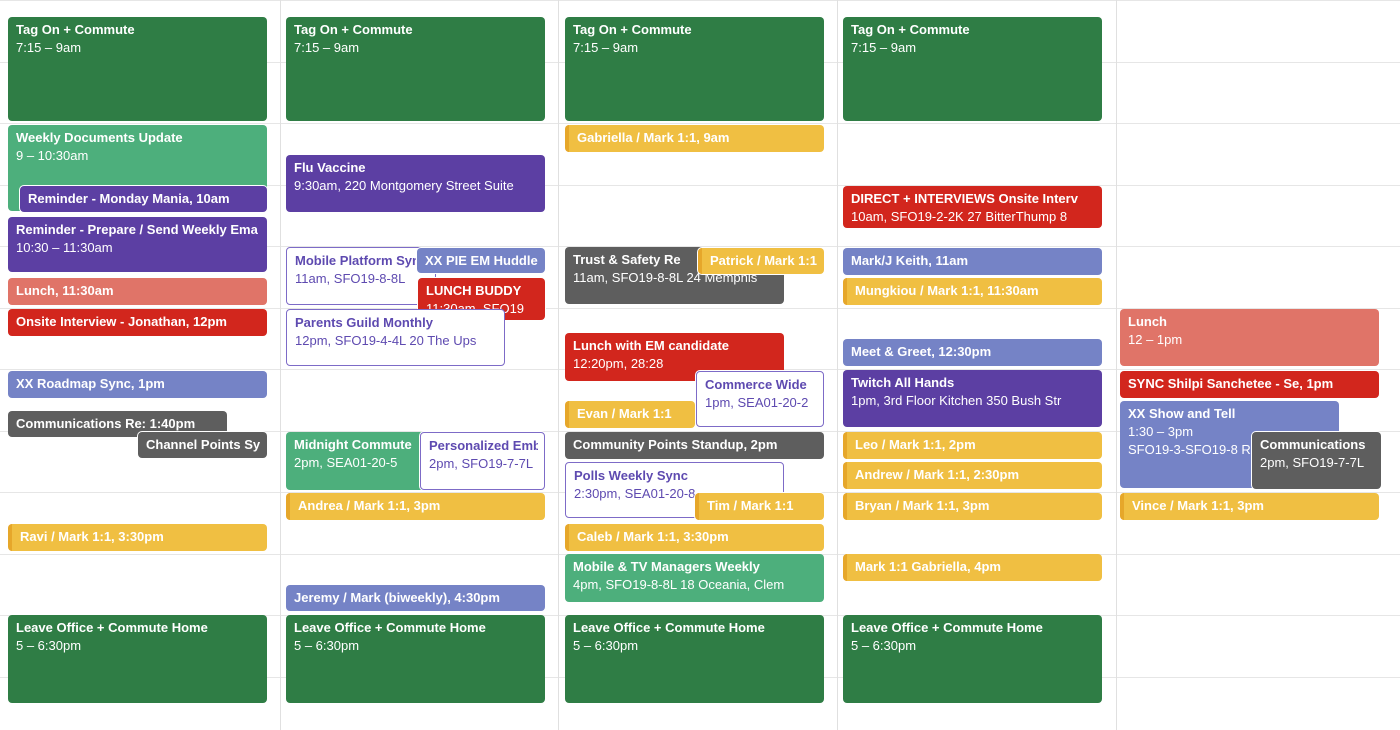  Describe the element at coordinates (653, 137) in the screenshot. I see `event-title: Gabriella / Mark 1:1, 9am` at that location.